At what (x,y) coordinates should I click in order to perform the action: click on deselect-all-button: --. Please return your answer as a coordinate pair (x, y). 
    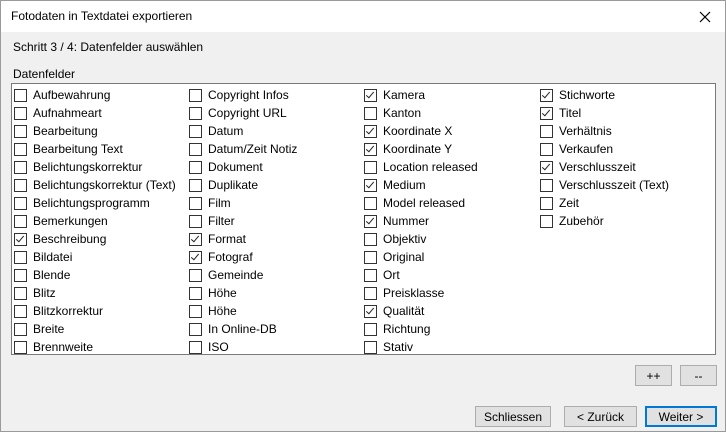
    Looking at the image, I should click on (698, 375).